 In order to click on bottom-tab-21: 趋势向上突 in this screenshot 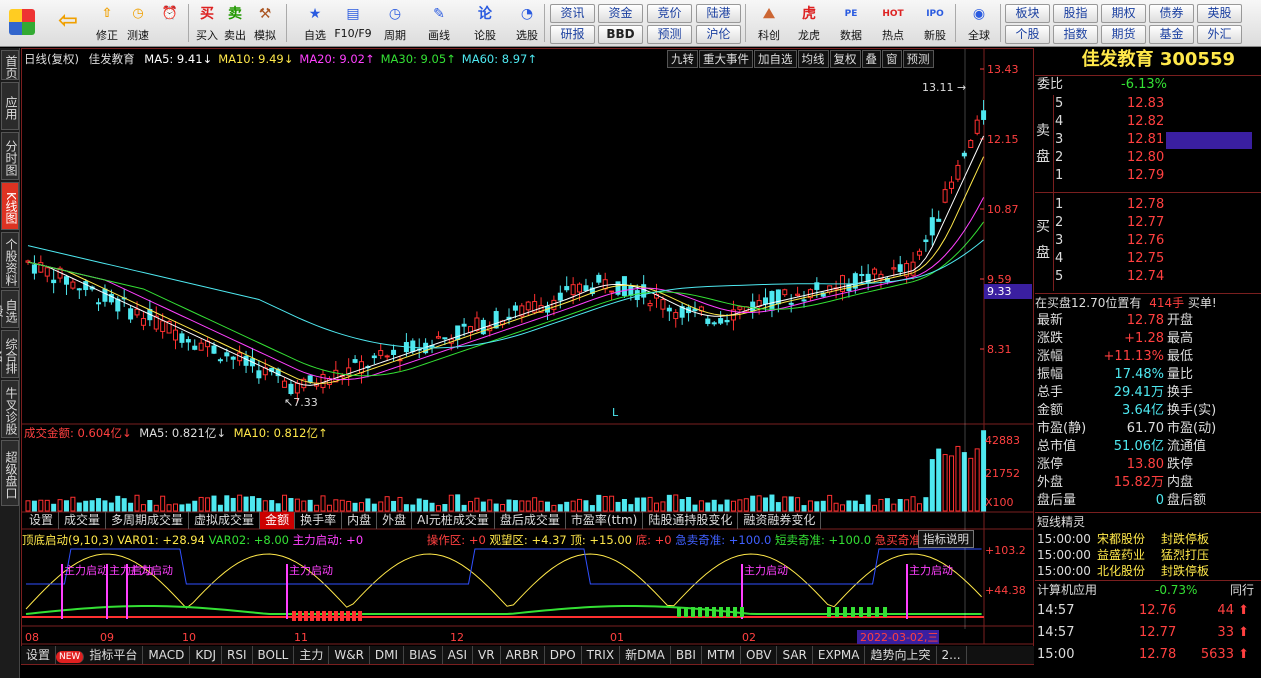, I will do `click(901, 655)`.